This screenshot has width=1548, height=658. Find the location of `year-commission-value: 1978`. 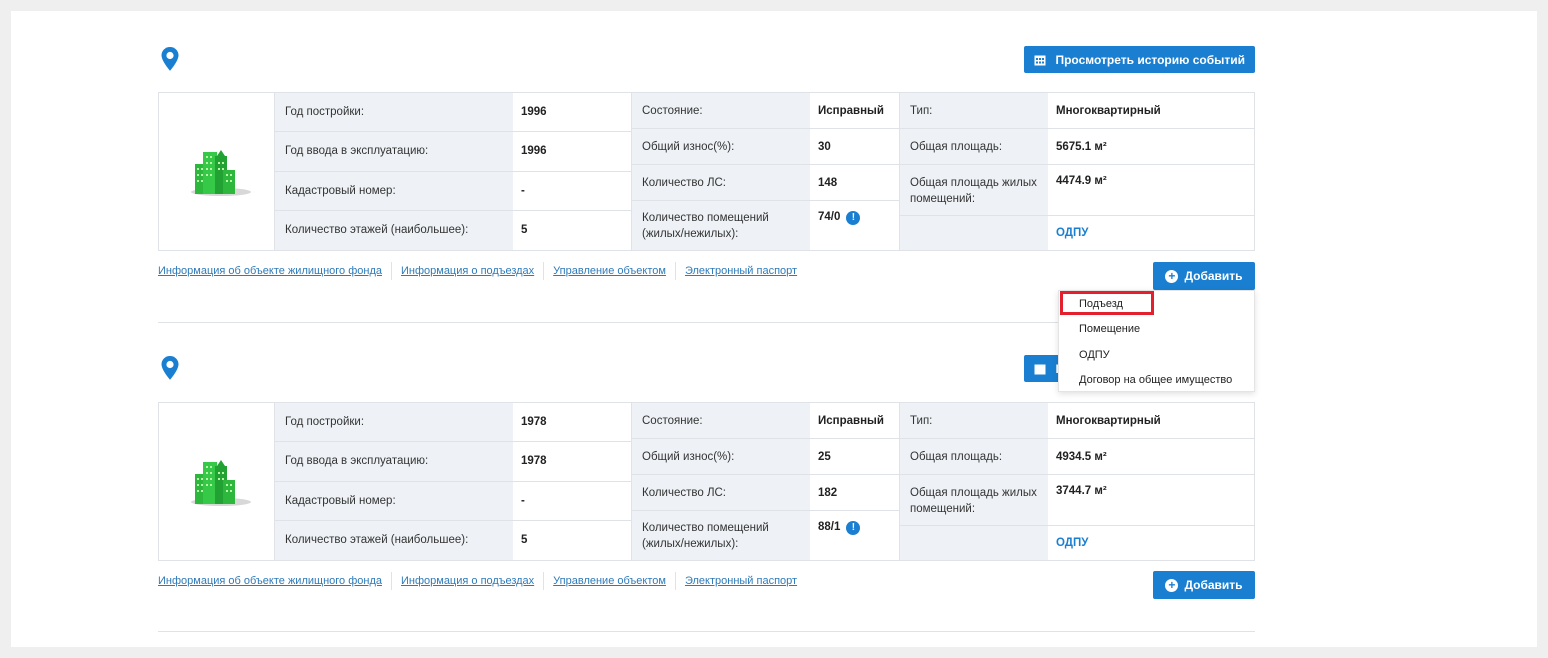

year-commission-value: 1978 is located at coordinates (534, 461).